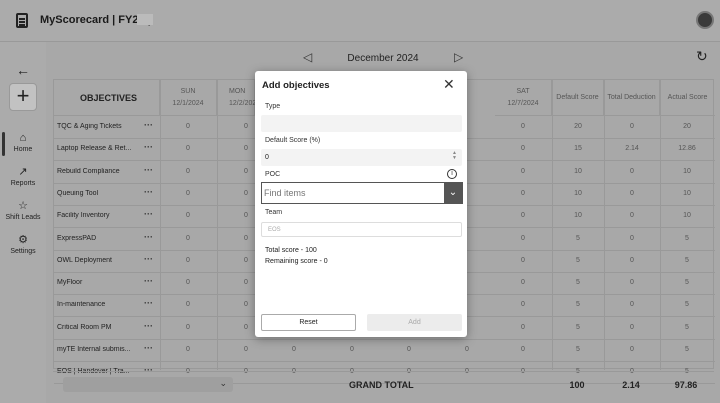 The height and width of the screenshot is (403, 720). Describe the element at coordinates (632, 98) in the screenshot. I see `total-deduction-header: Total Deduction` at that location.